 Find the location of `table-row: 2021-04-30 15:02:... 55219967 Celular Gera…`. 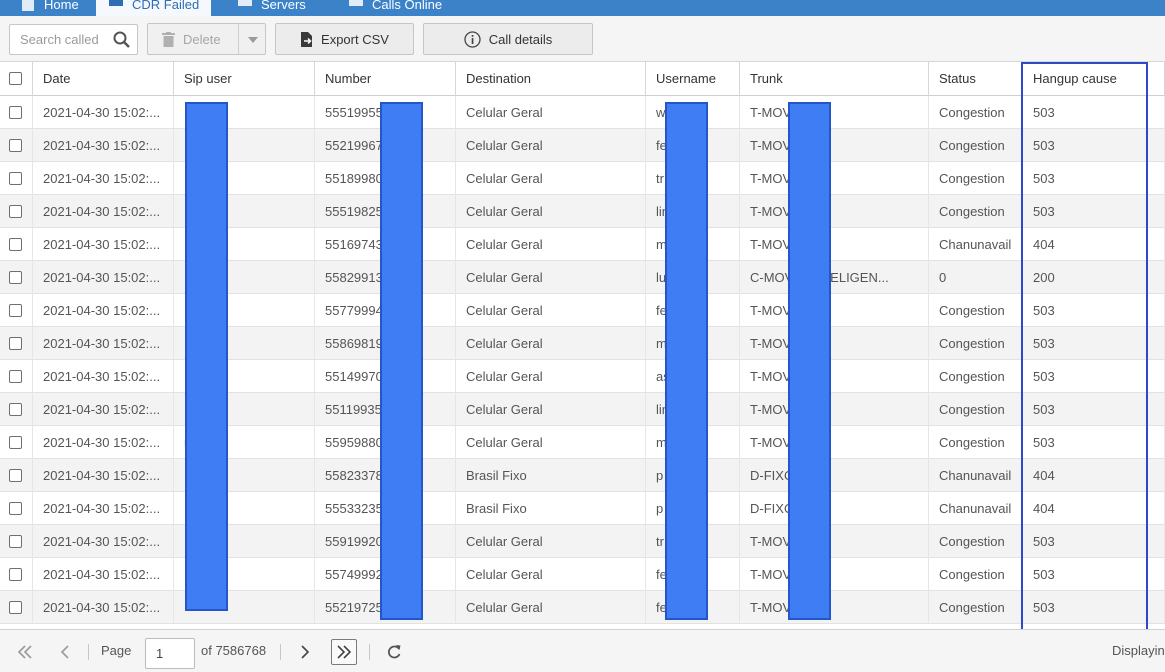

table-row: 2021-04-30 15:02:... 55219967 Celular Gera… is located at coordinates (582, 145).